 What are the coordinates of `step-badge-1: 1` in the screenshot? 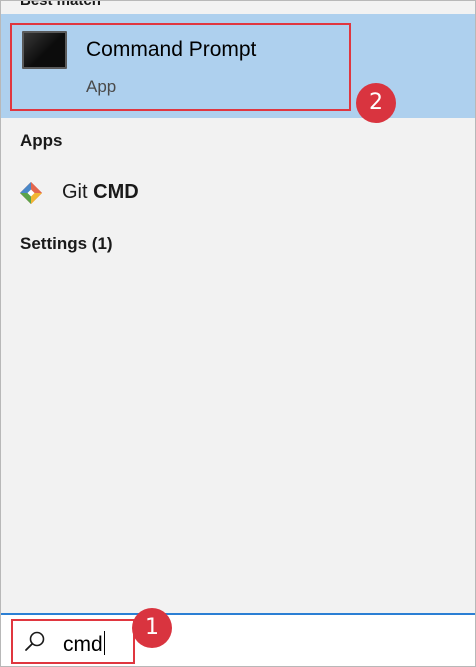 It's located at (152, 628).